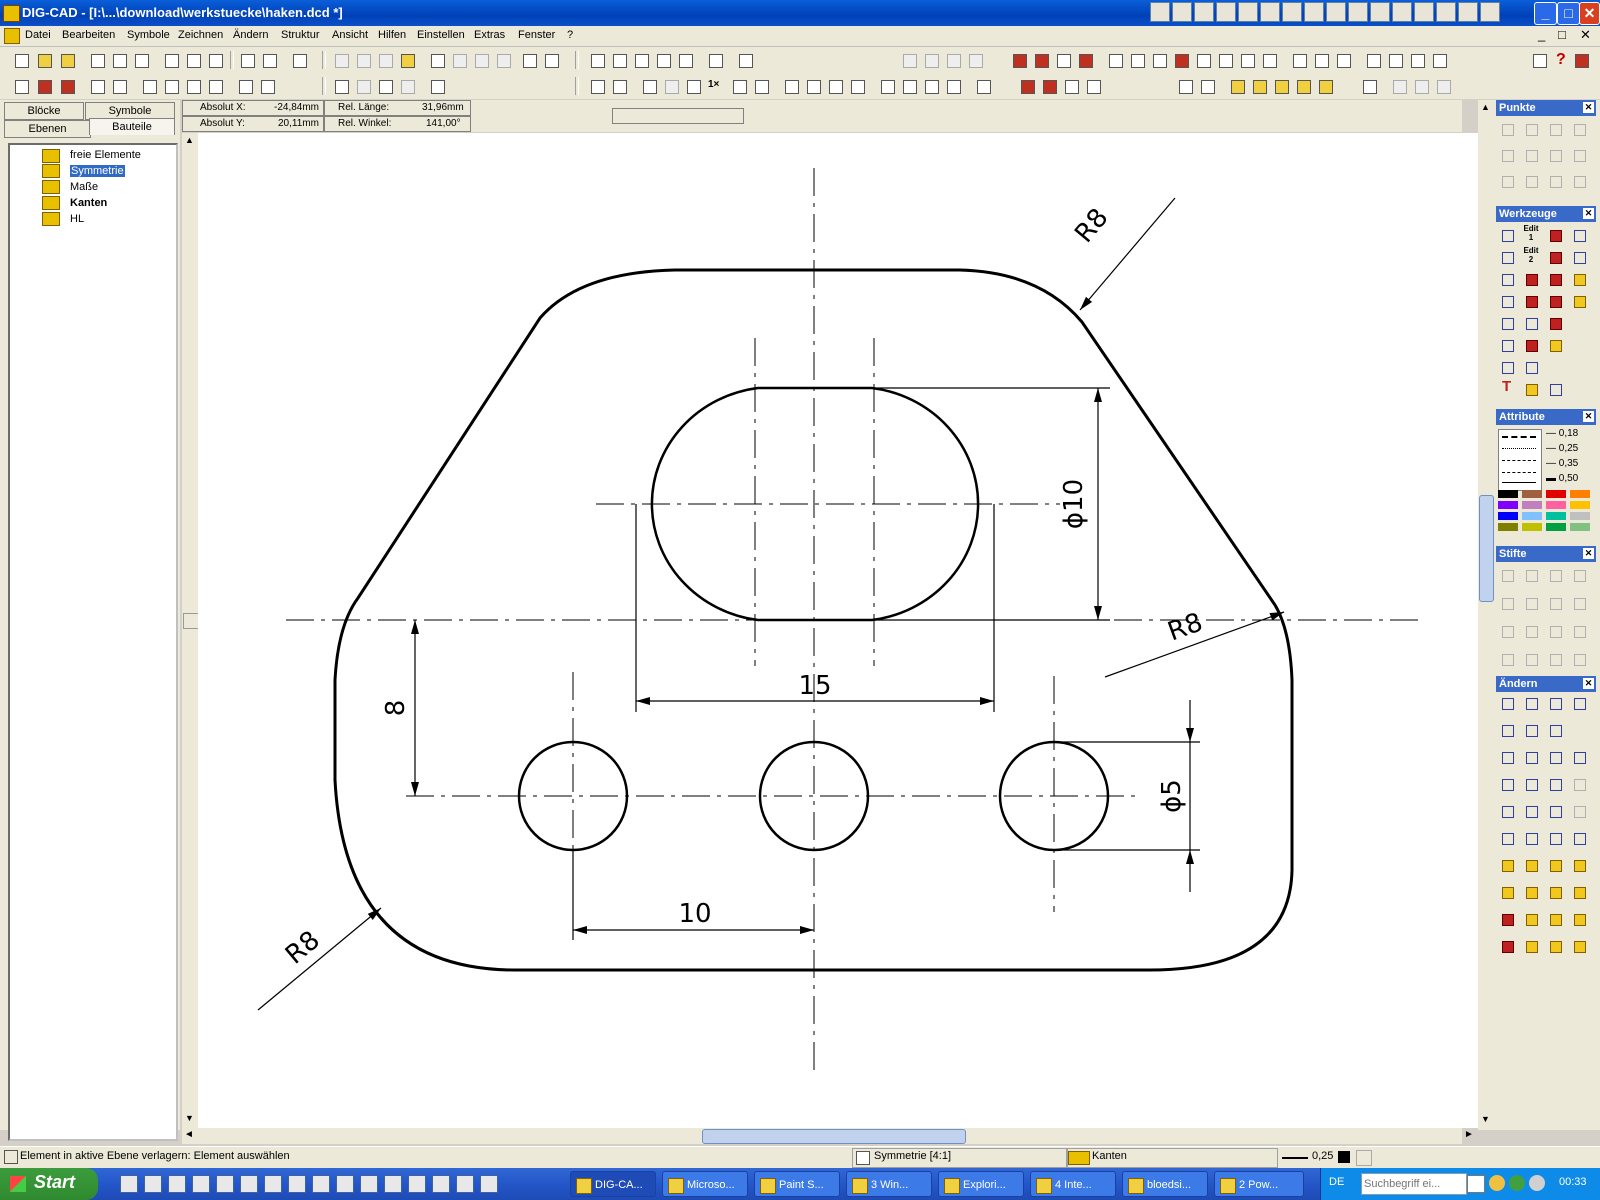 The width and height of the screenshot is (1600, 1200). What do you see at coordinates (1269, 60) in the screenshot?
I see `surface-icon` at bounding box center [1269, 60].